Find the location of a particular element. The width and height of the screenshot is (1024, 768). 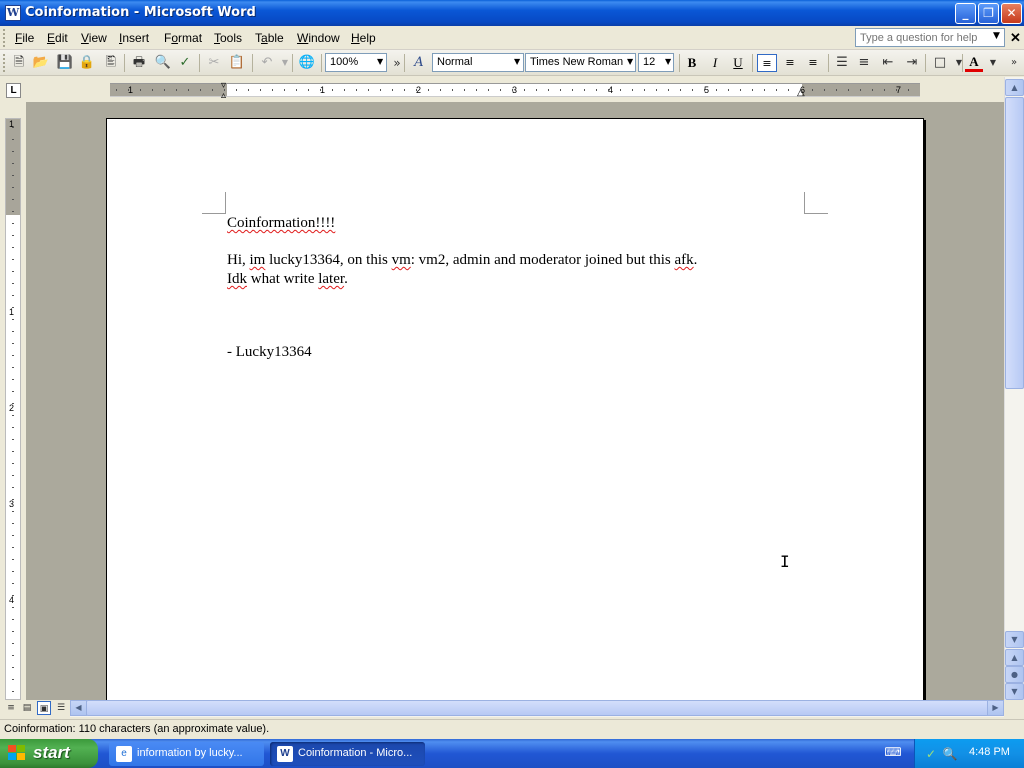

hanging-indent-marker: ▵ is located at coordinates (223, 95).